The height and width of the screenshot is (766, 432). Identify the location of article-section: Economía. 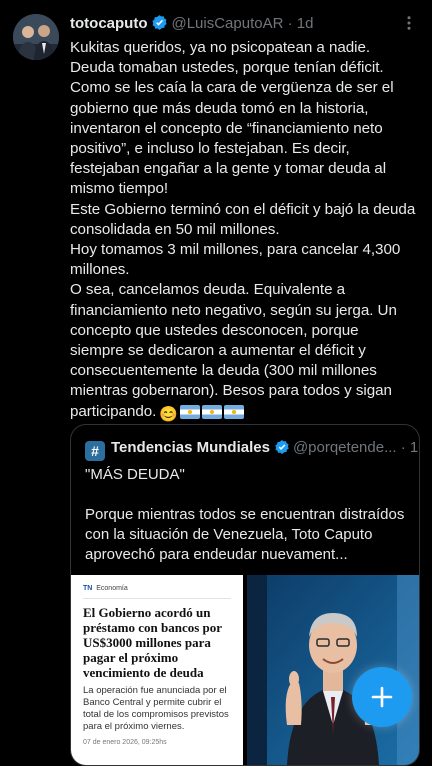
(112, 588).